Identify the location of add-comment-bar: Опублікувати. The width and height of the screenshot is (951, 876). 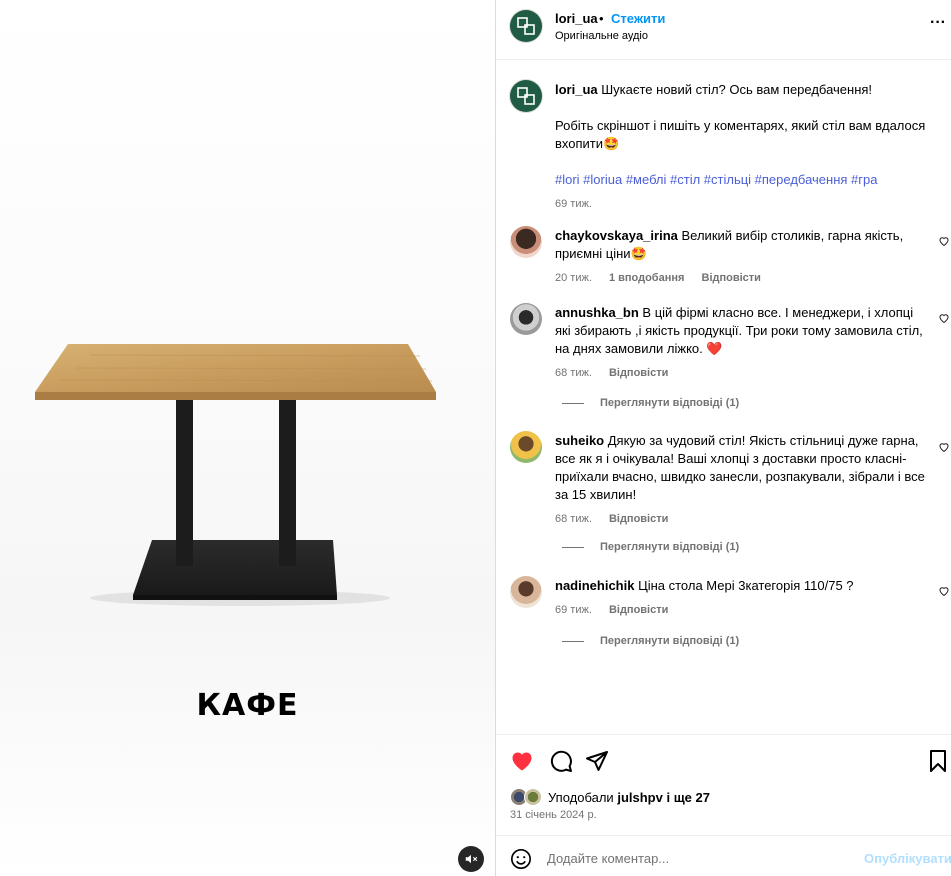
(723, 855).